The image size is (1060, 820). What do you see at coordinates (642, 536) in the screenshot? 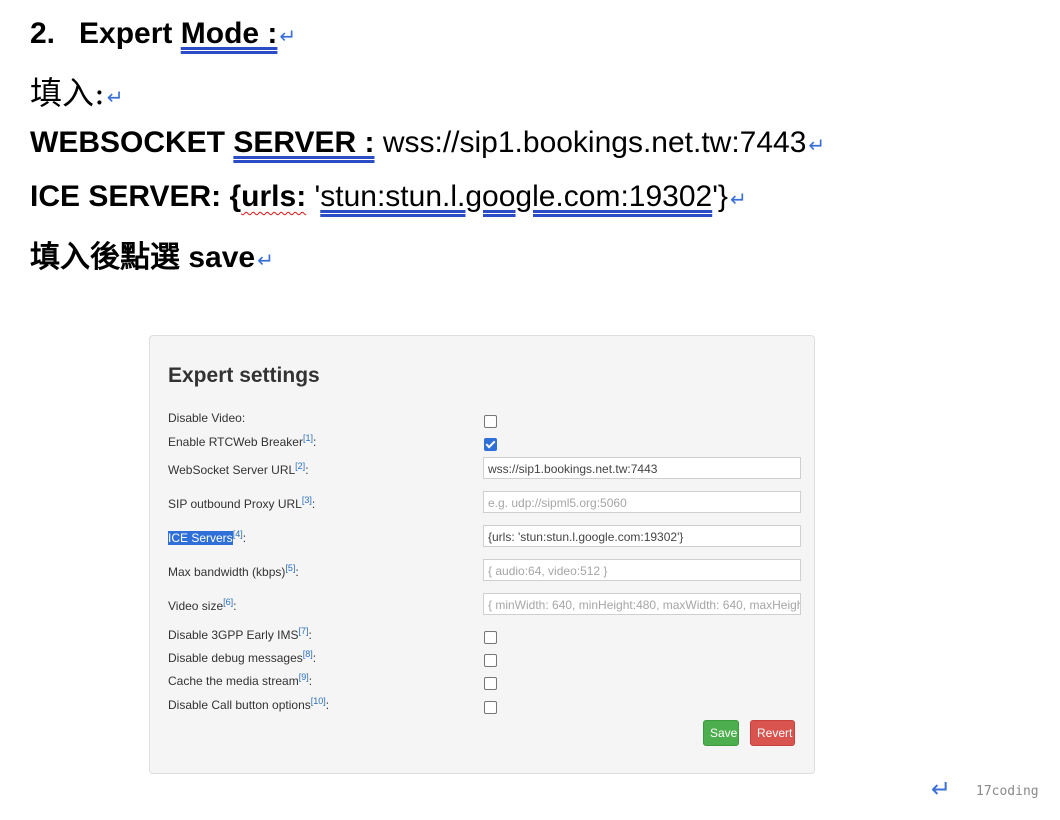
I see `ice-servers-input: {urls: 'stun:stun.l.google.com:19302'}` at bounding box center [642, 536].